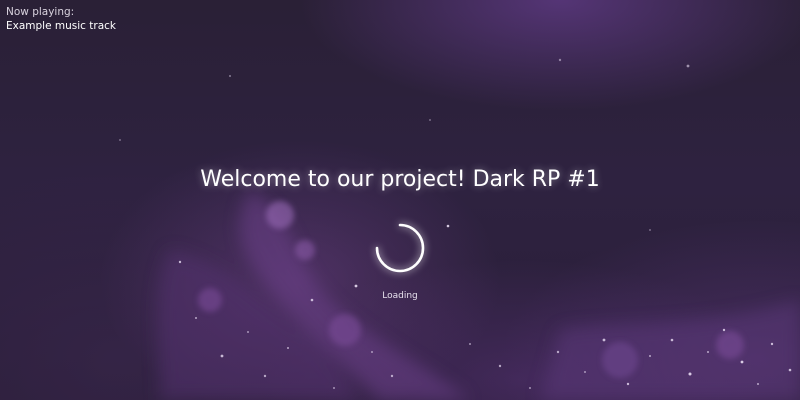 Image resolution: width=800 pixels, height=400 pixels. I want to click on loading-spinner-icon, so click(400, 248).